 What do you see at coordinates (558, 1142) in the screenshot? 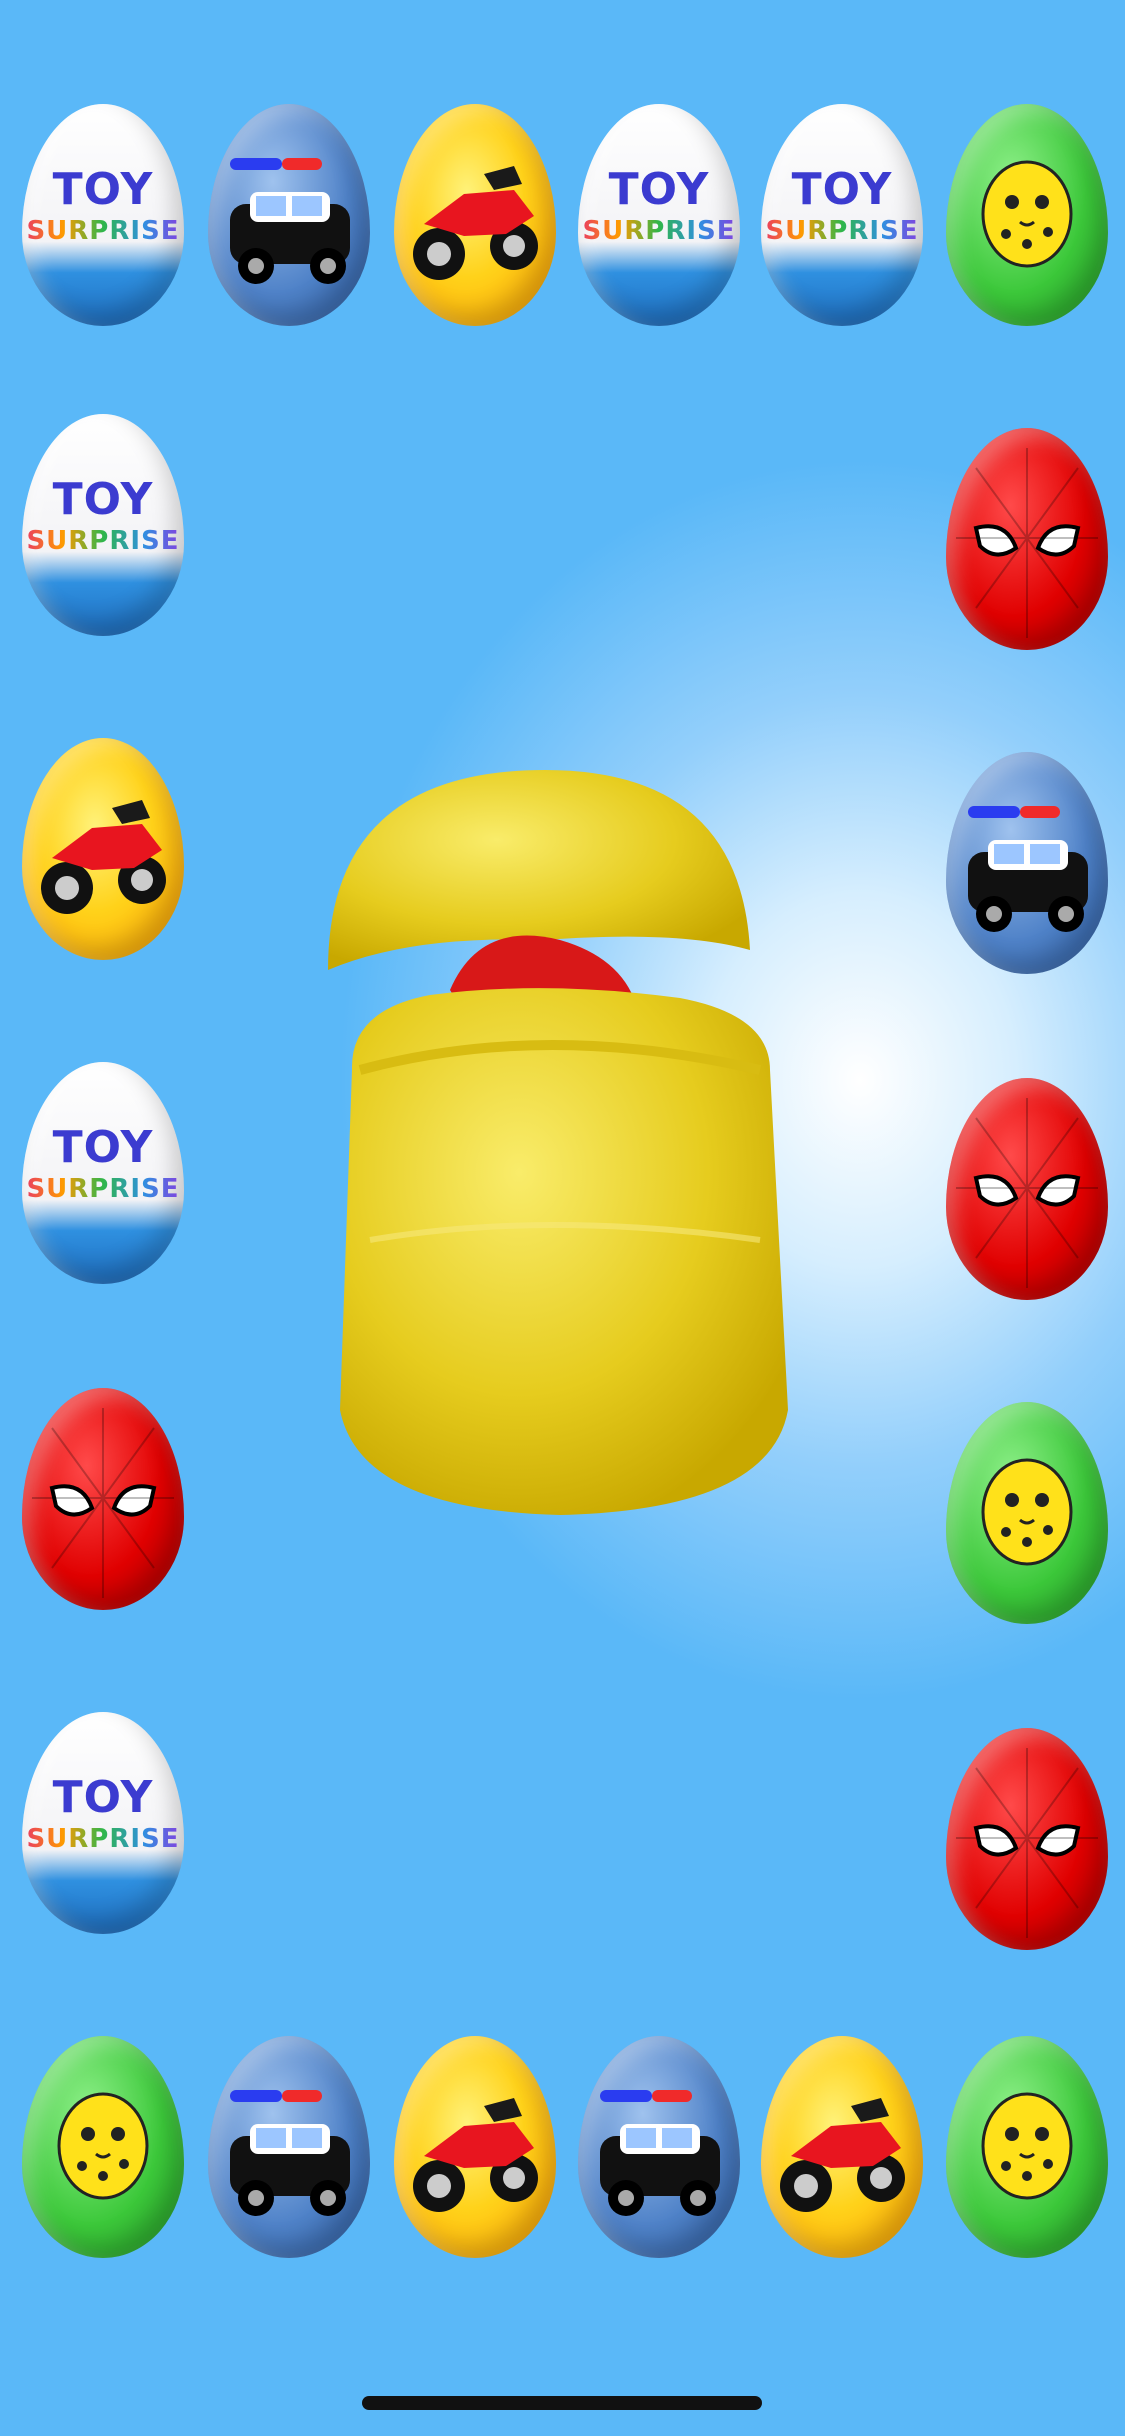
I see `capsule-icon` at bounding box center [558, 1142].